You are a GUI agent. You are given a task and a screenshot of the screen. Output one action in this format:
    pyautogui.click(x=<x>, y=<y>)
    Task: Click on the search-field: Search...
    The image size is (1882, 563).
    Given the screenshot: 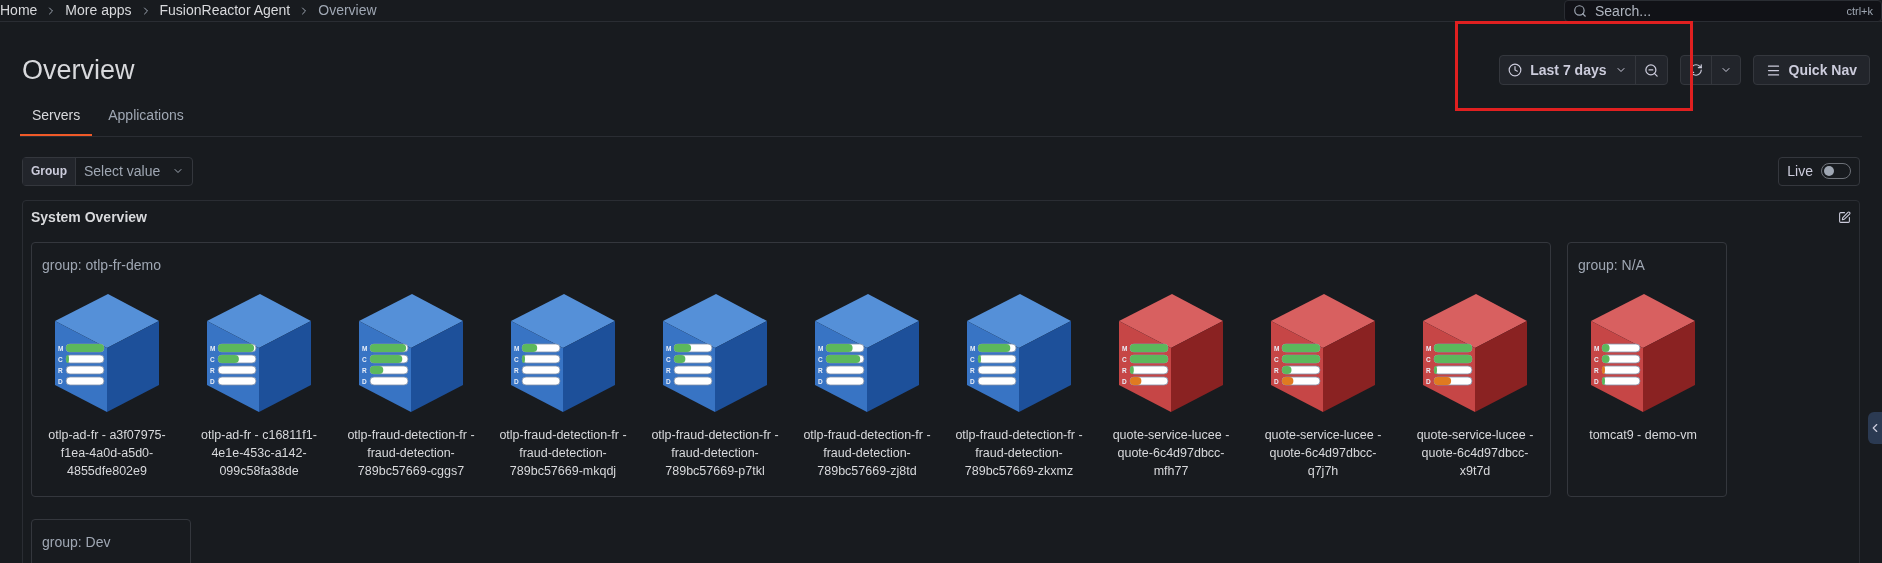 What is the action you would take?
    pyautogui.click(x=1717, y=11)
    